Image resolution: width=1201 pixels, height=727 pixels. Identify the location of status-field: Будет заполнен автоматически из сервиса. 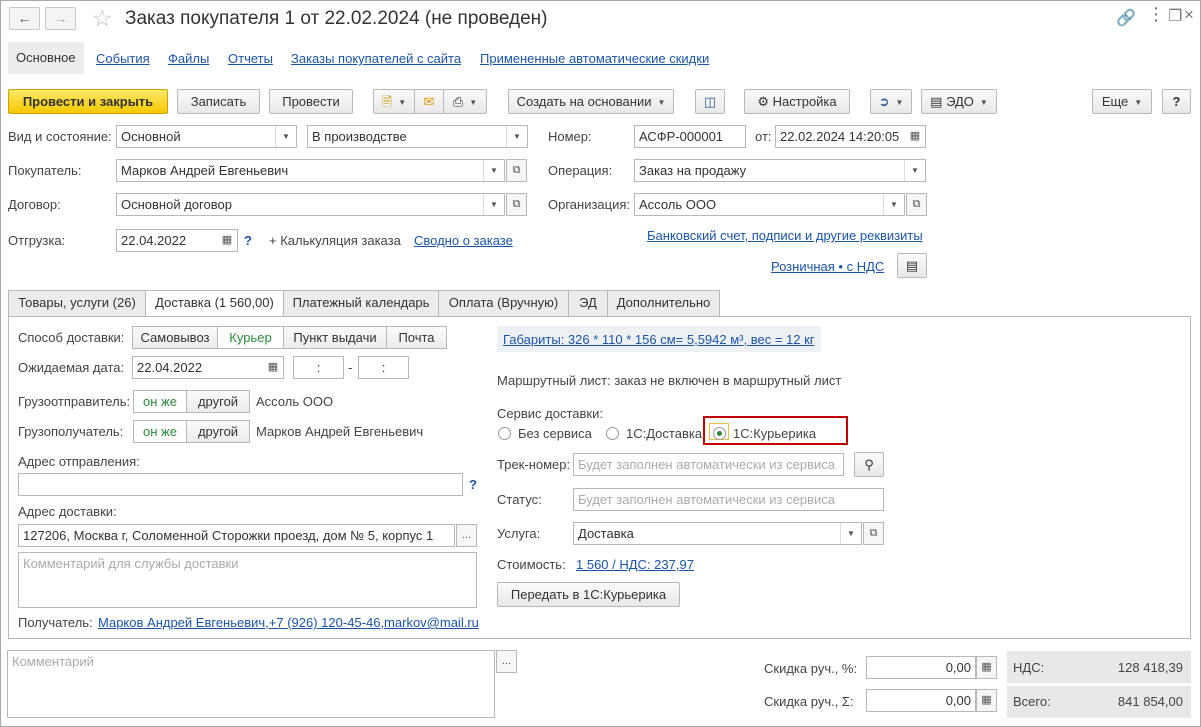
(728, 499).